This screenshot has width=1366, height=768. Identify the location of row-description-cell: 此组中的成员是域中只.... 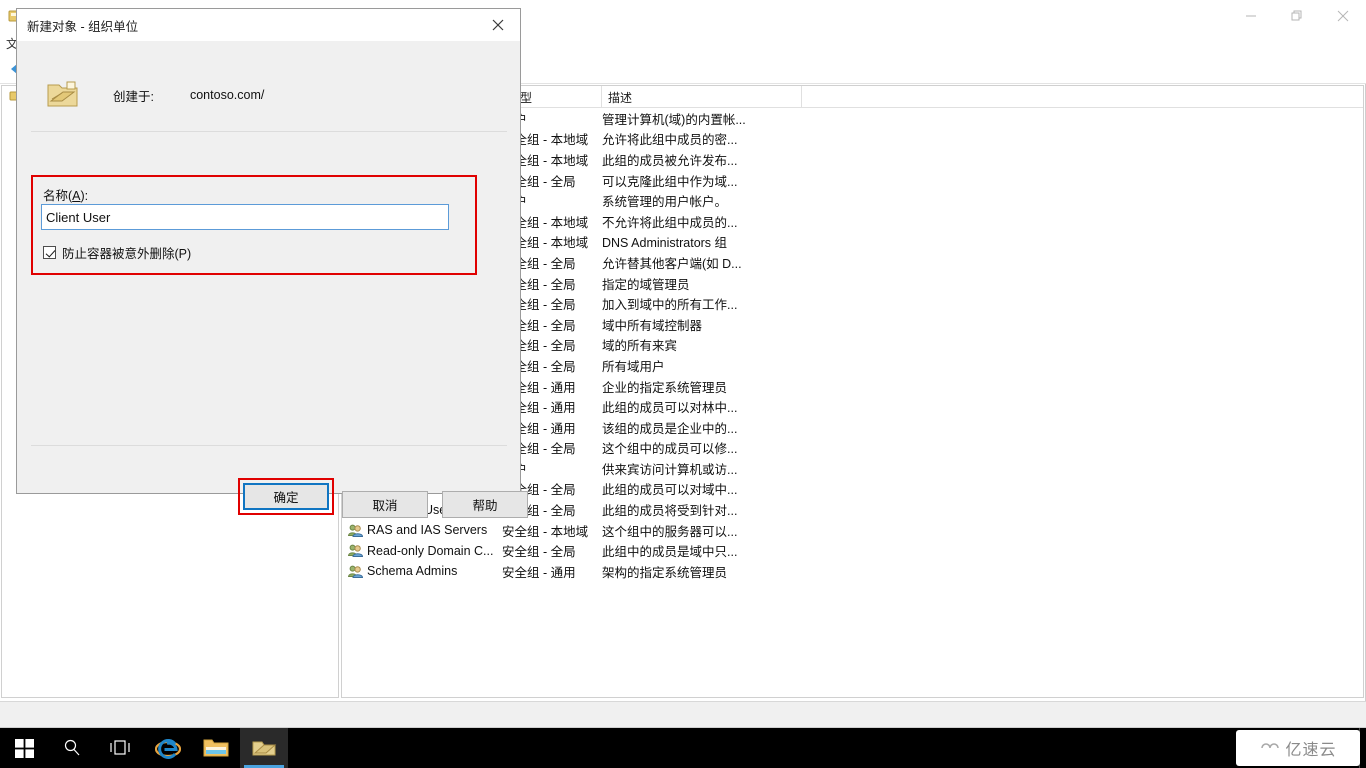
(670, 552).